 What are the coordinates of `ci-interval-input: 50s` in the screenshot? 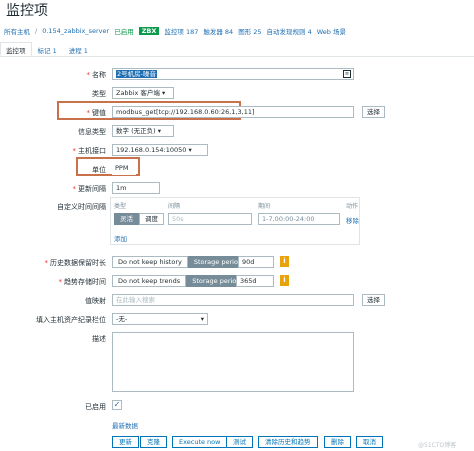 It's located at (210, 219).